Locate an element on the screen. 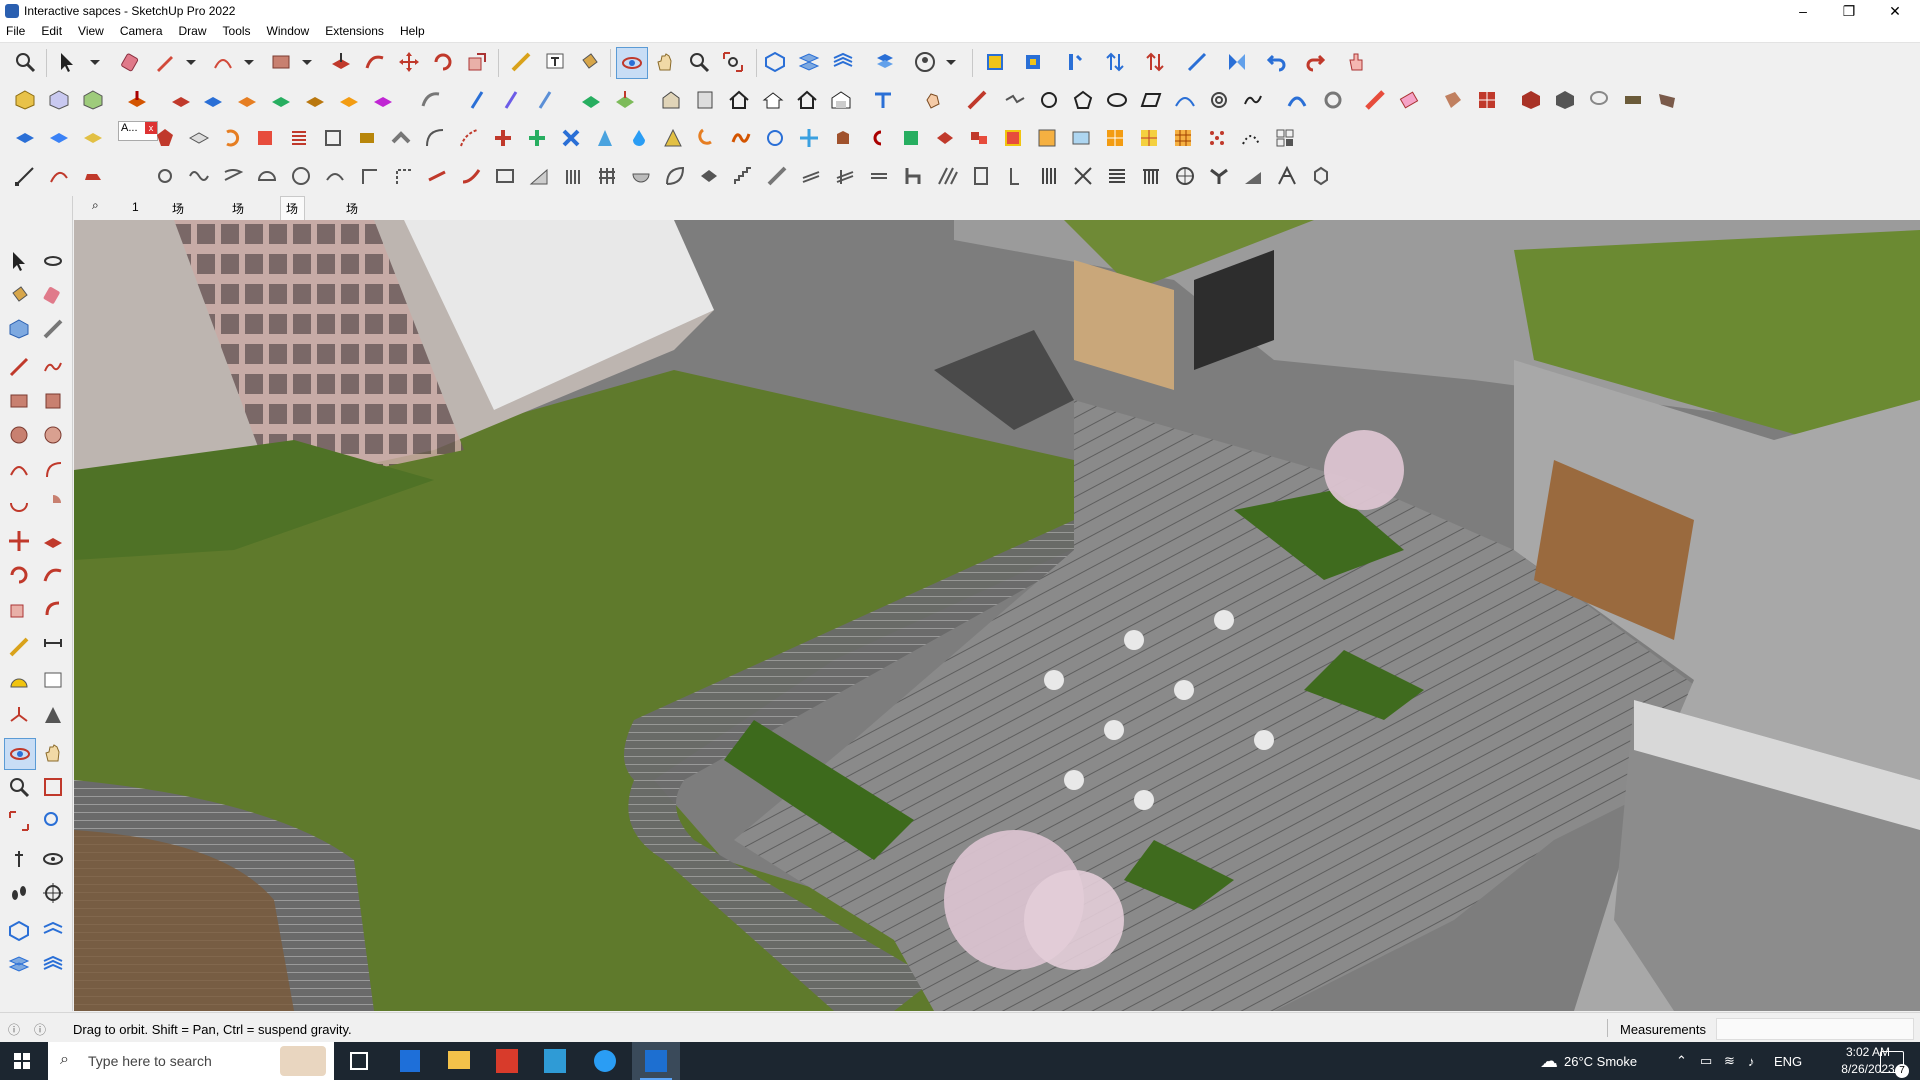 This screenshot has height=1080, width=1920. eraser-pink-icon is located at coordinates (1409, 100).